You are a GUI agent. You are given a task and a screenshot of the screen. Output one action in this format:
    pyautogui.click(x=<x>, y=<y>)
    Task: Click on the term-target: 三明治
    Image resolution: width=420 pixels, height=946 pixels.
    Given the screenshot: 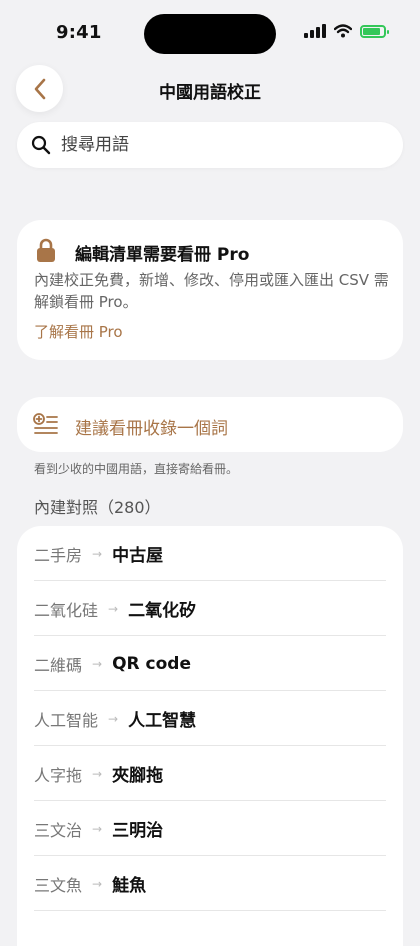 What is the action you would take?
    pyautogui.click(x=138, y=831)
    